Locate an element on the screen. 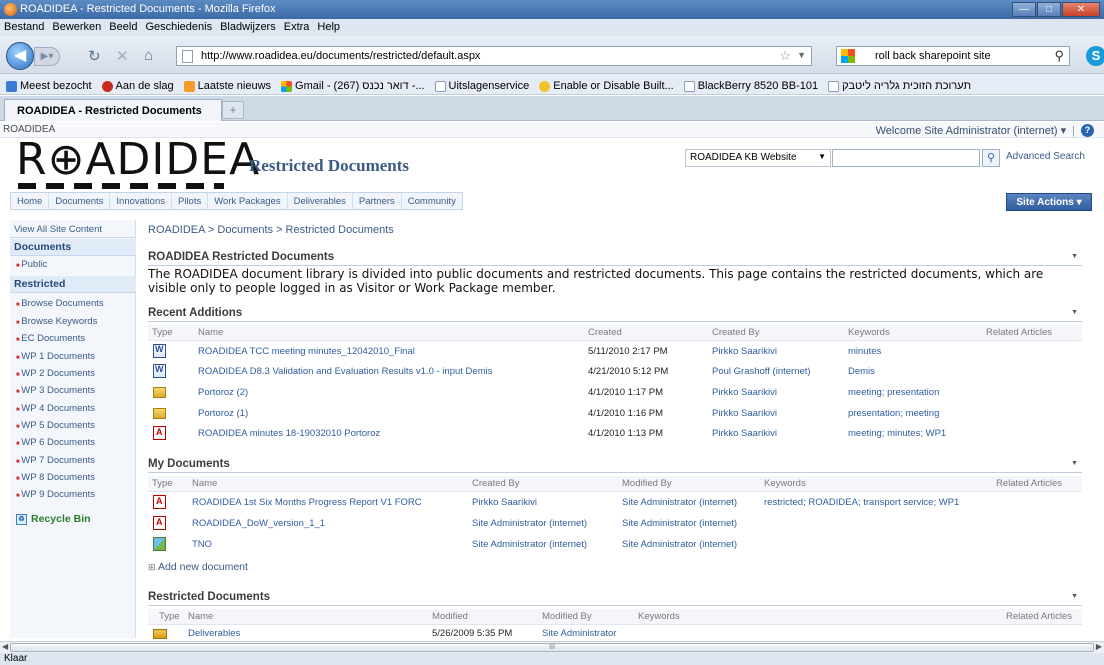 The image size is (1104, 665). menu-beeld: Beeld is located at coordinates (123, 27).